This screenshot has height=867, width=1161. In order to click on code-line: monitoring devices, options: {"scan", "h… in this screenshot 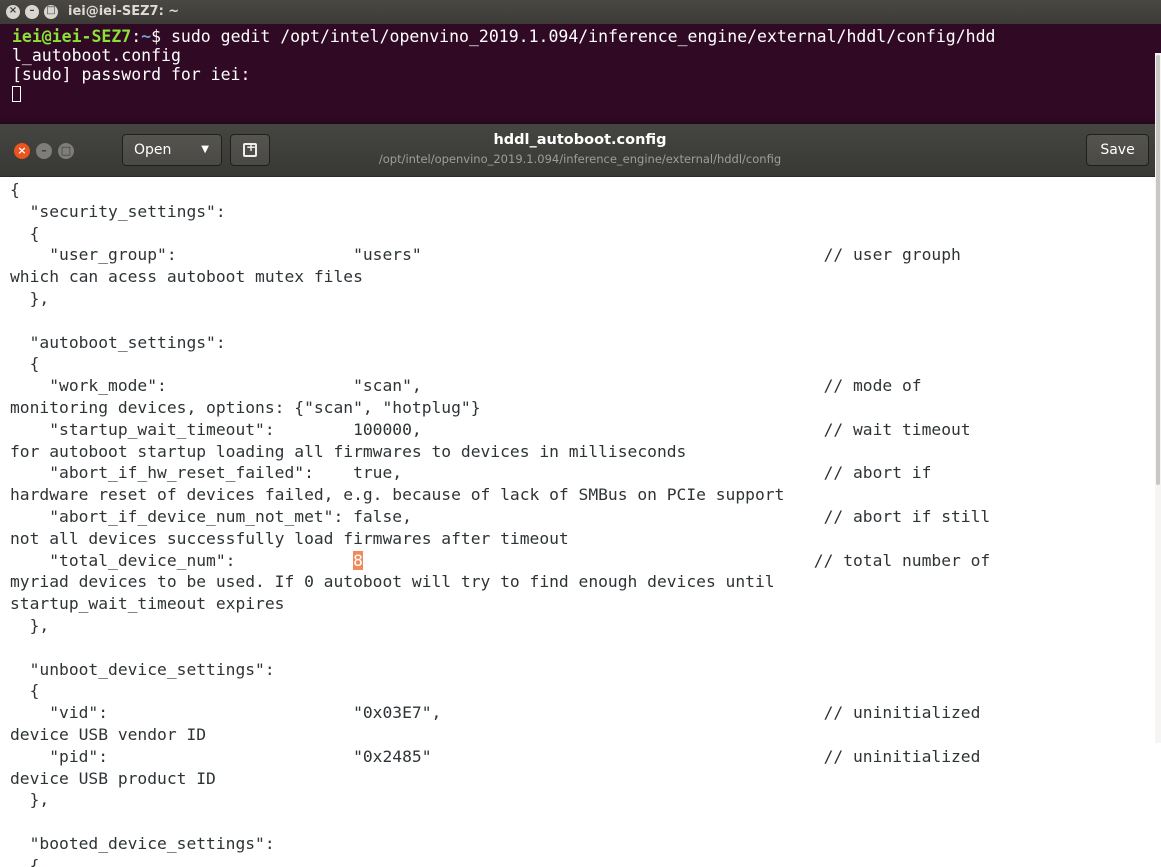, I will do `click(245, 407)`.